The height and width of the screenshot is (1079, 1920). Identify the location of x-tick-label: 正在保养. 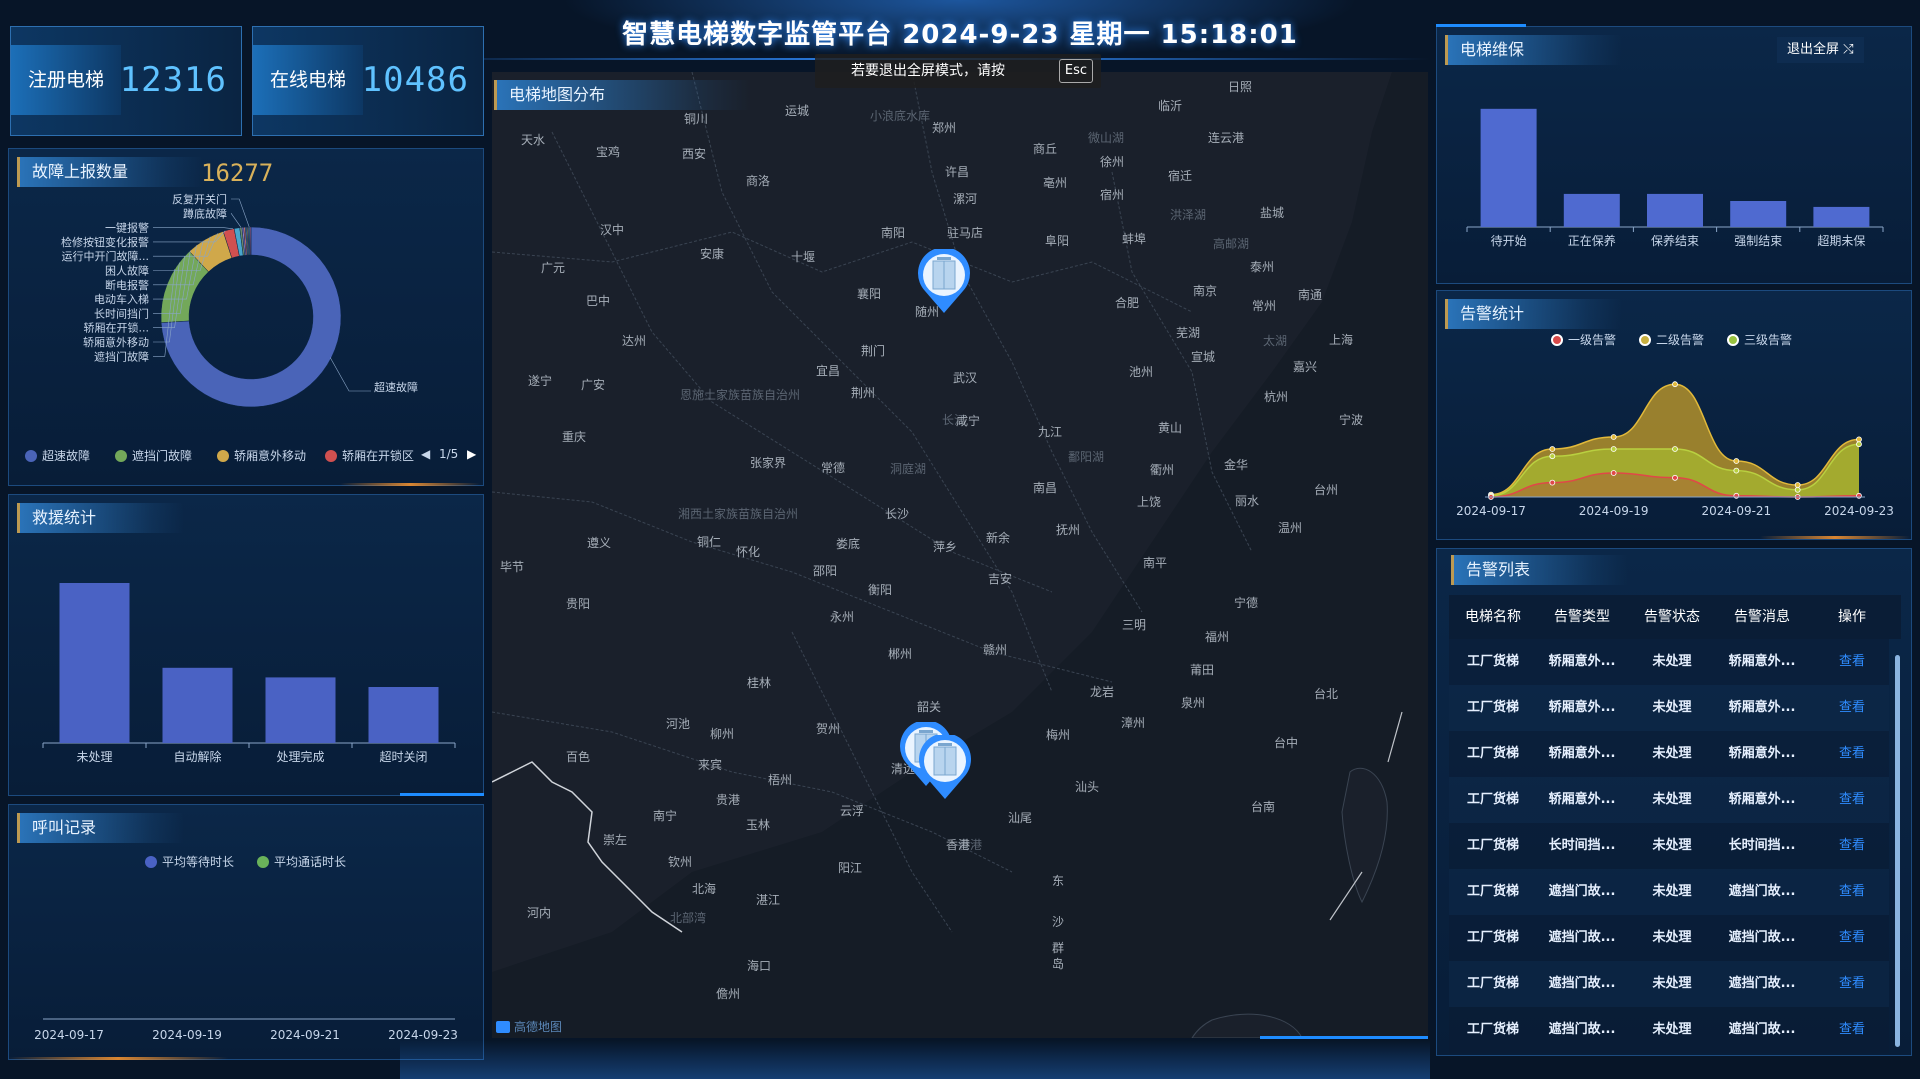
(1592, 240).